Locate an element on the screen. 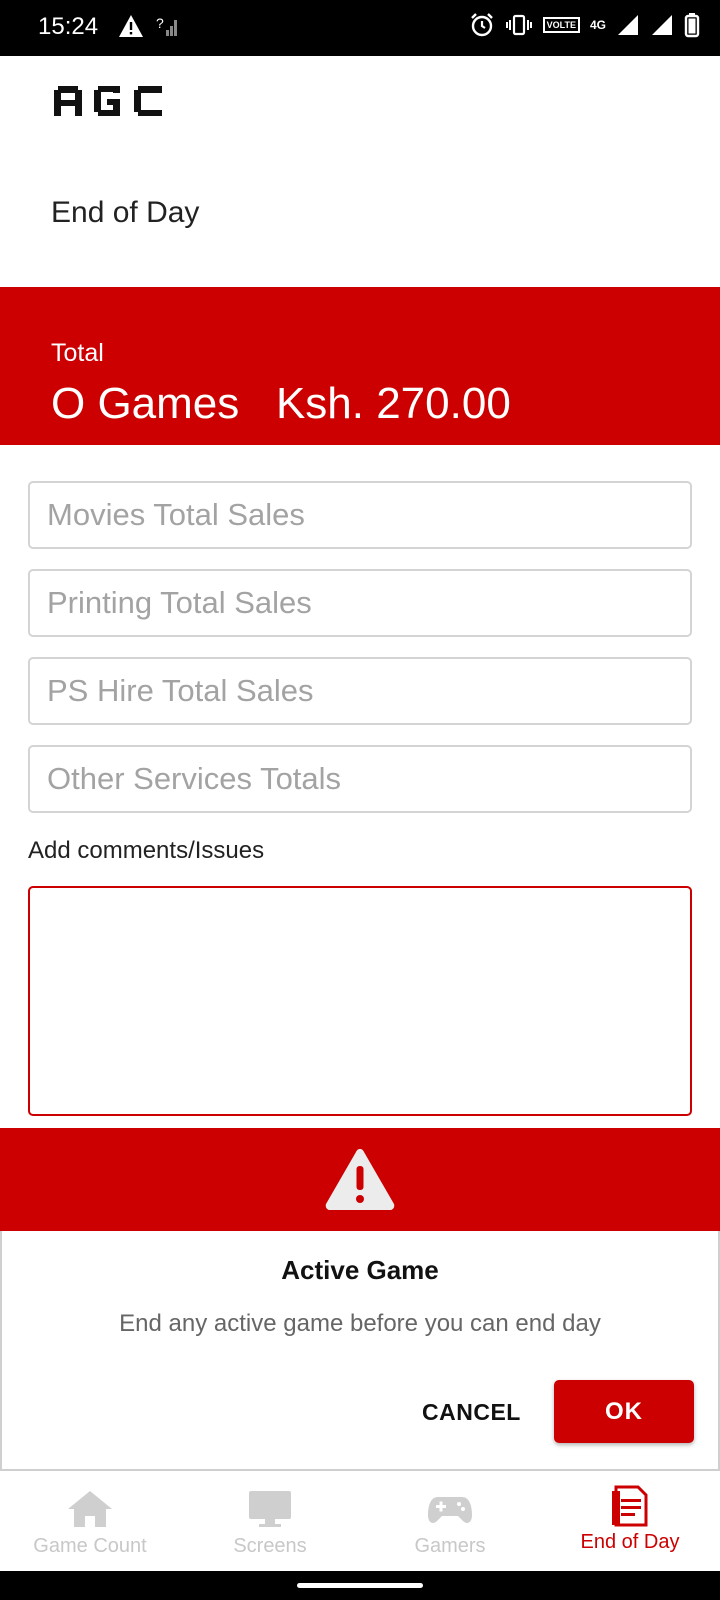 This screenshot has width=720, height=1600. comments-label: Add comments/Issues is located at coordinates (146, 850).